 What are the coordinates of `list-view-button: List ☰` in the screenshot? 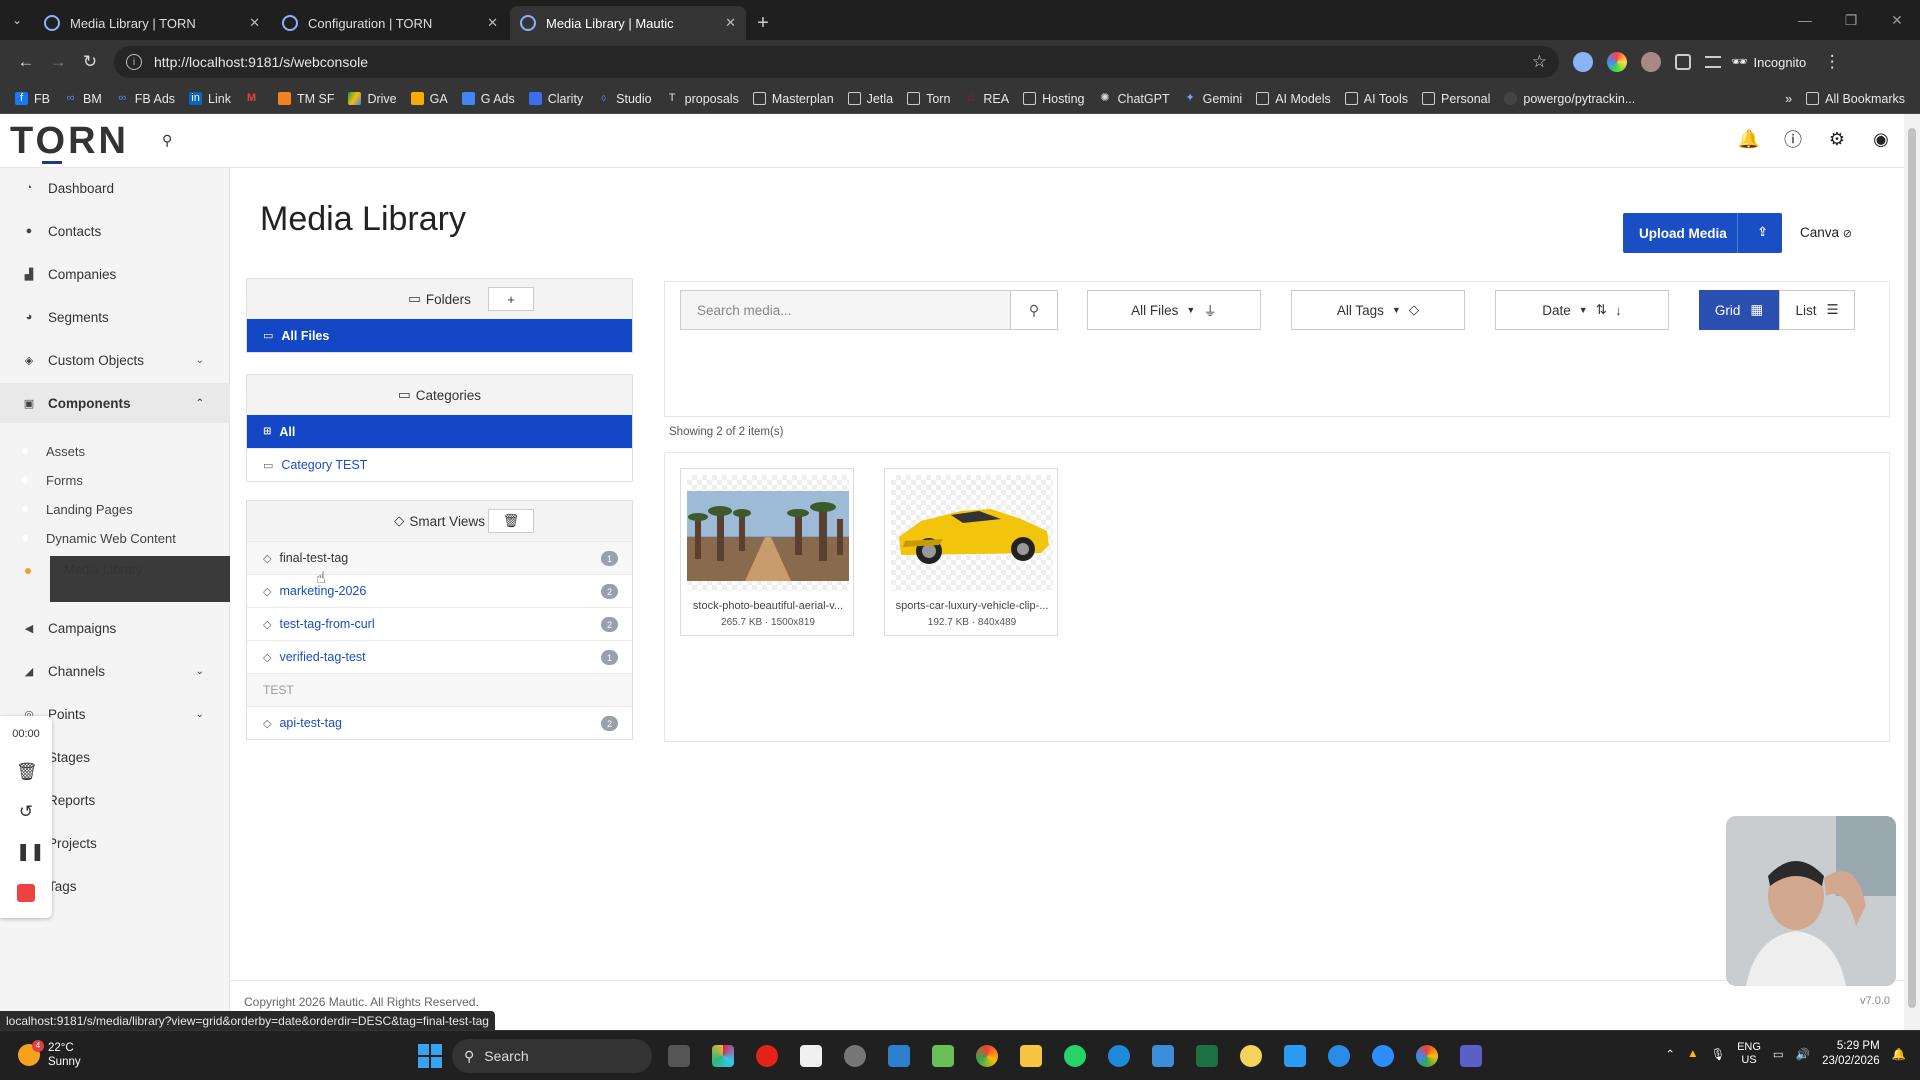 It's located at (1817, 310).